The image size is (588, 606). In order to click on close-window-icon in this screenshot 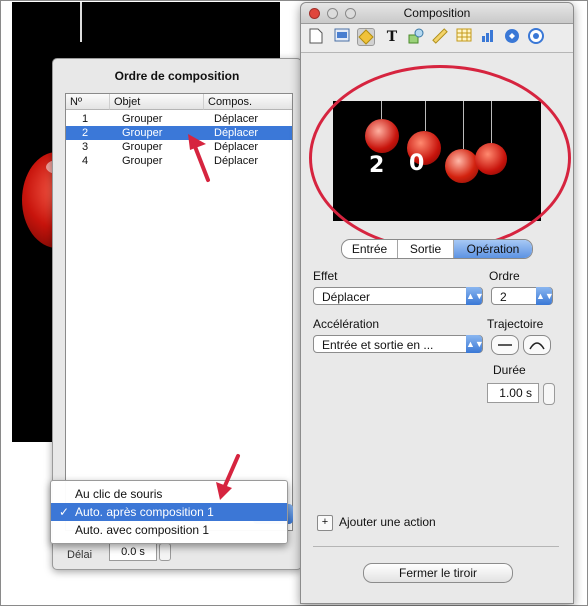, I will do `click(314, 13)`.